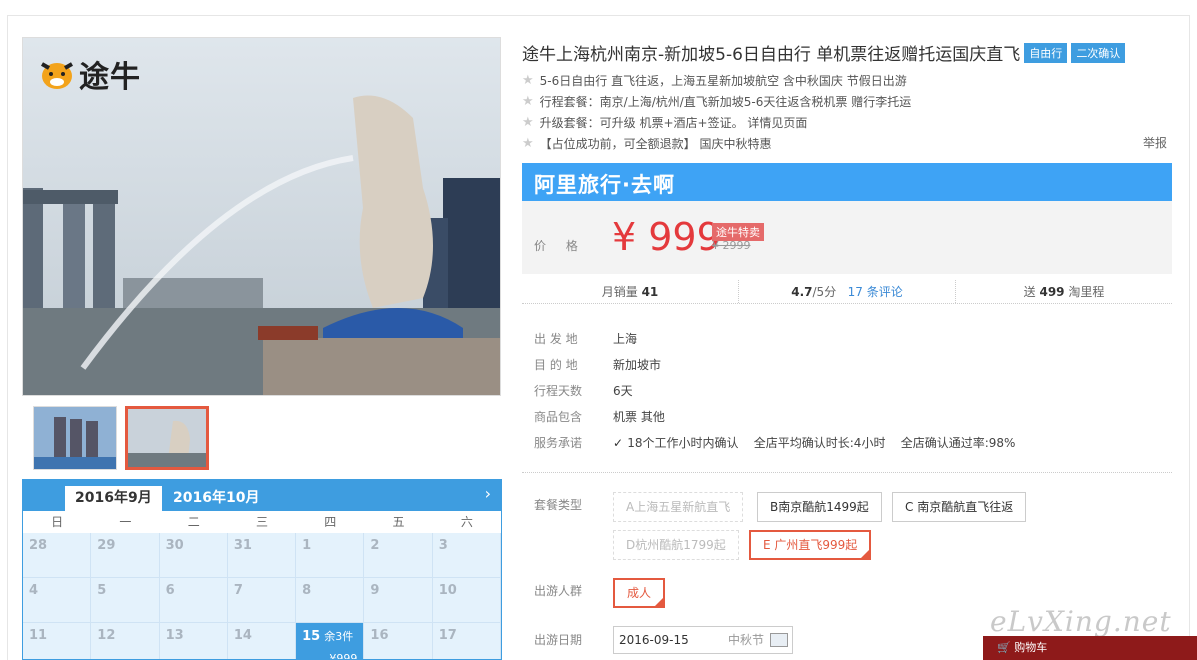 This screenshot has height=660, width=1197. I want to click on calendar-day: 10, so click(466, 600).